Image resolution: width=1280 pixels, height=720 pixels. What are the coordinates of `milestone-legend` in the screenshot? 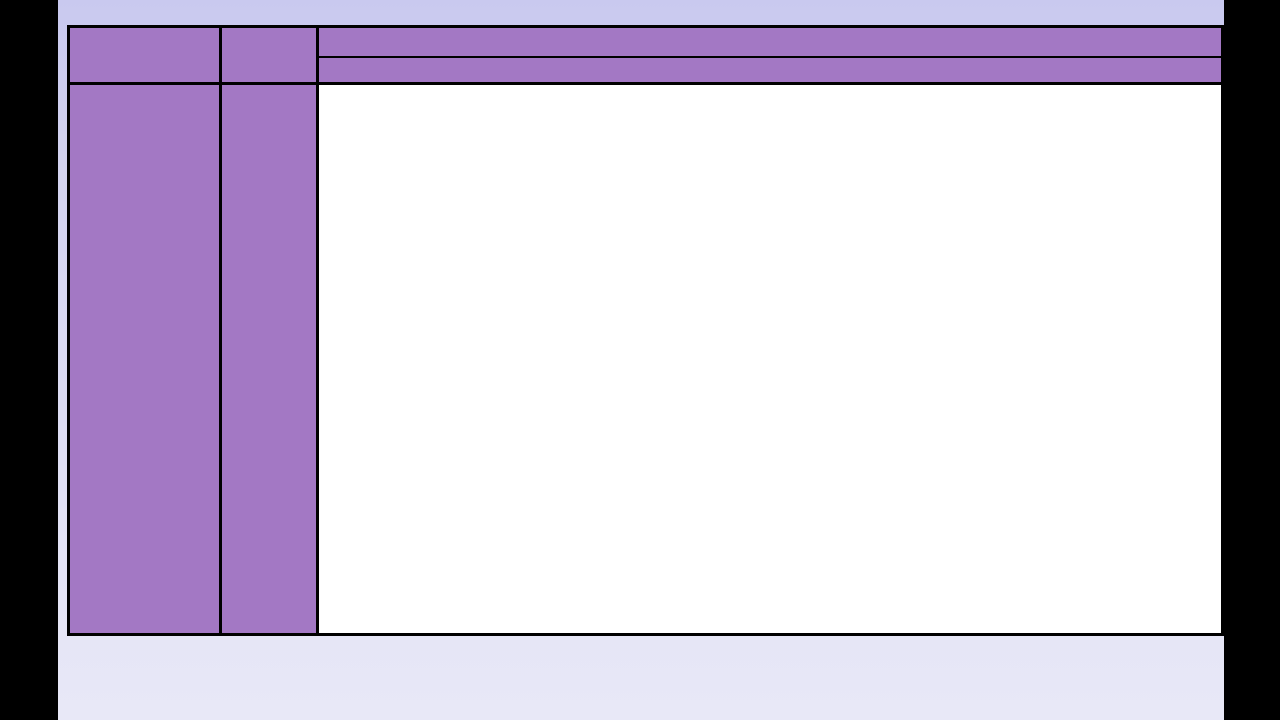 It's located at (645, 677).